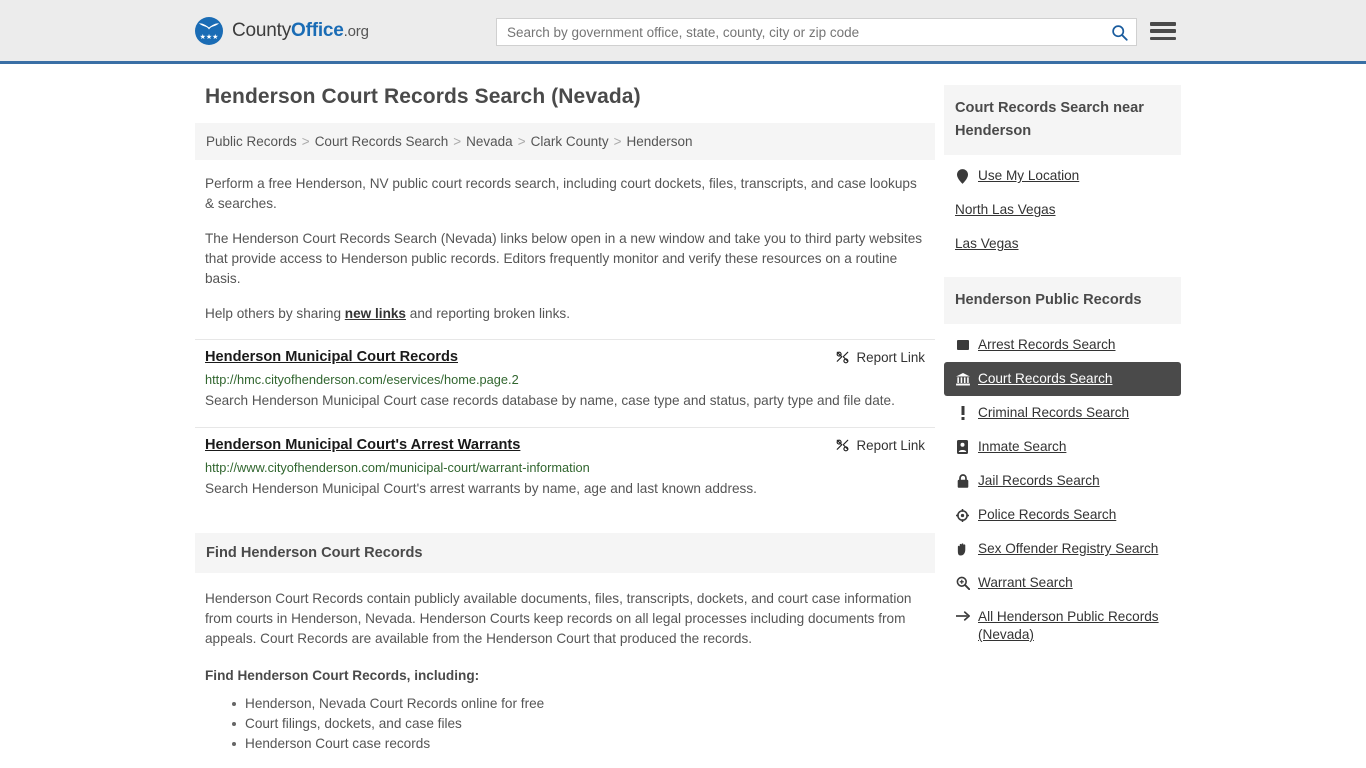 The image size is (1366, 768). Describe the element at coordinates (660, 141) in the screenshot. I see `breadcrumb-item-henderson: Henderson` at that location.